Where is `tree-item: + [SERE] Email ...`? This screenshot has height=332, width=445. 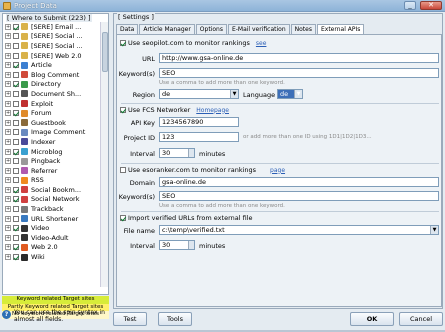
tree-item: + [SERE] Email ... is located at coordinates (52, 27).